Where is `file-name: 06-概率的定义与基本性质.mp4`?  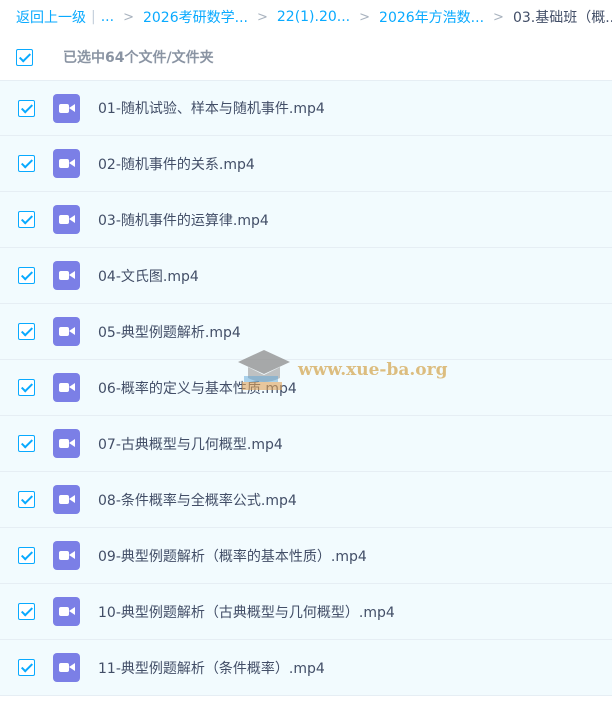
file-name: 06-概率的定义与基本性质.mp4 is located at coordinates (197, 388).